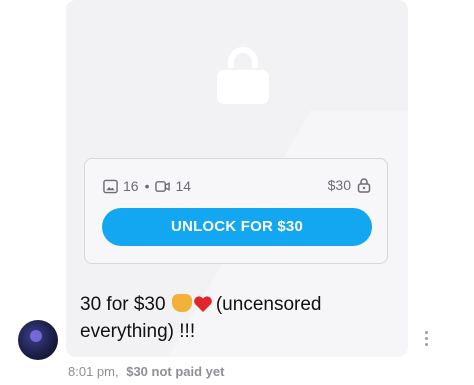 This screenshot has width=474, height=385. What do you see at coordinates (110, 186) in the screenshot?
I see `image-icon` at bounding box center [110, 186].